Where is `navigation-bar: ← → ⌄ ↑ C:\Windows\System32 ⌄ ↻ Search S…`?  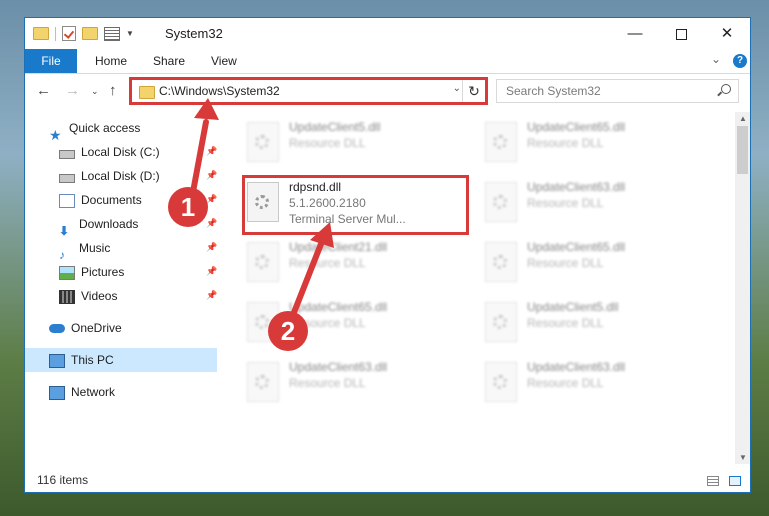 navigation-bar: ← → ⌄ ↑ C:\Windows\System32 ⌄ ↻ Search S… is located at coordinates (387, 92).